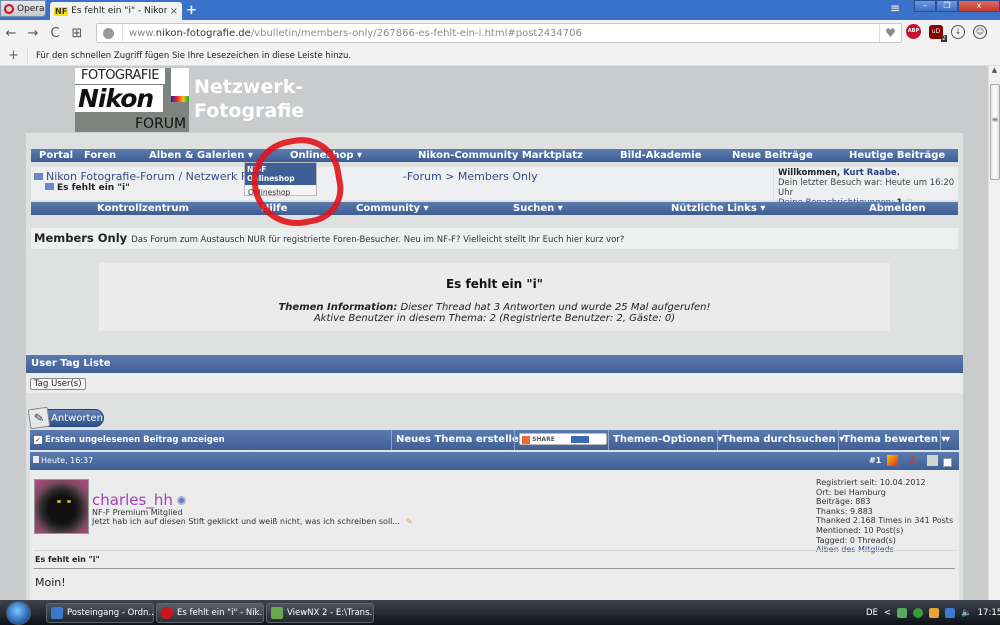  I want to click on site-name-line1: Netzwerk-, so click(249, 87).